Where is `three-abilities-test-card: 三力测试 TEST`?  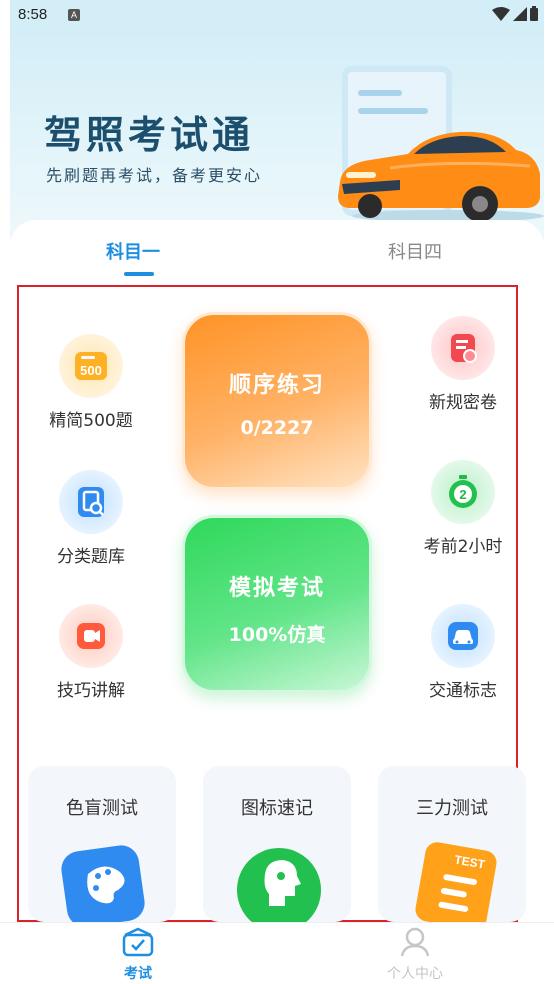 three-abilities-test-card: 三力测试 TEST is located at coordinates (452, 844).